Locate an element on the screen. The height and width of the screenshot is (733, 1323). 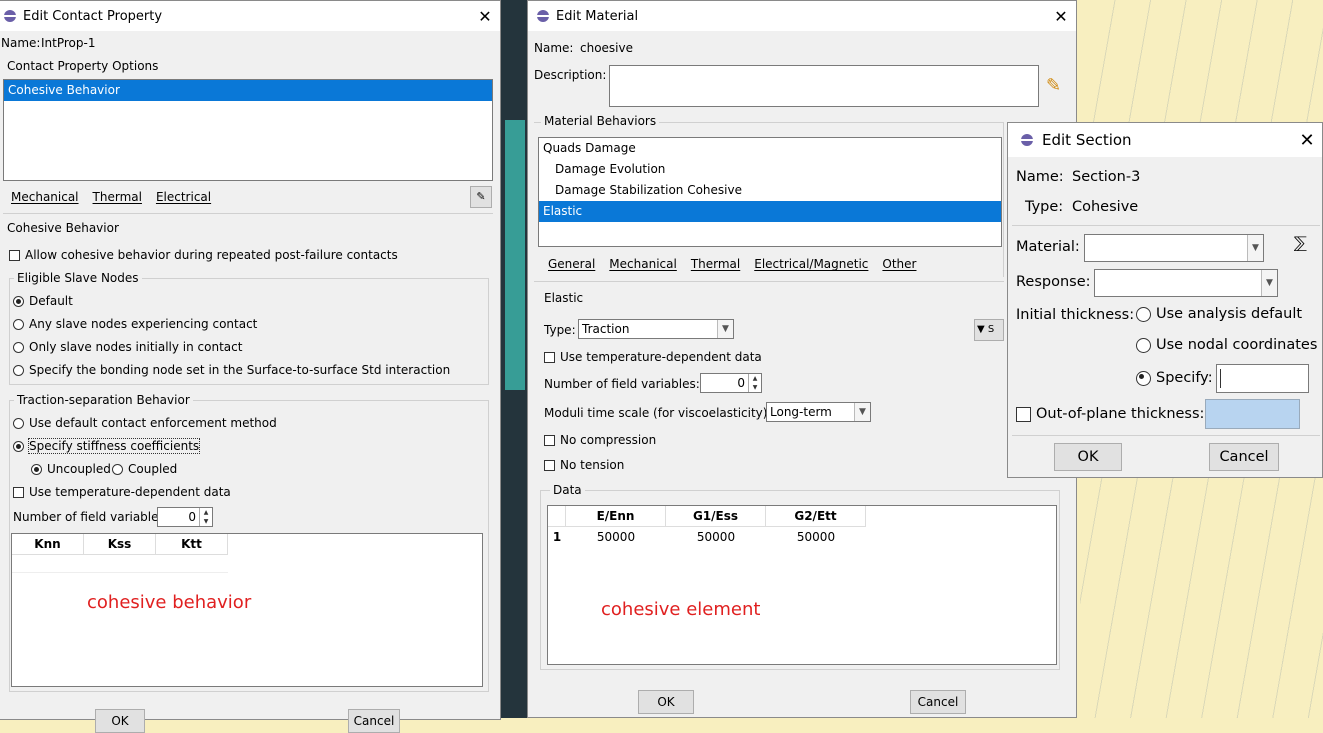
suboptions-button: ▼ S is located at coordinates (989, 330).